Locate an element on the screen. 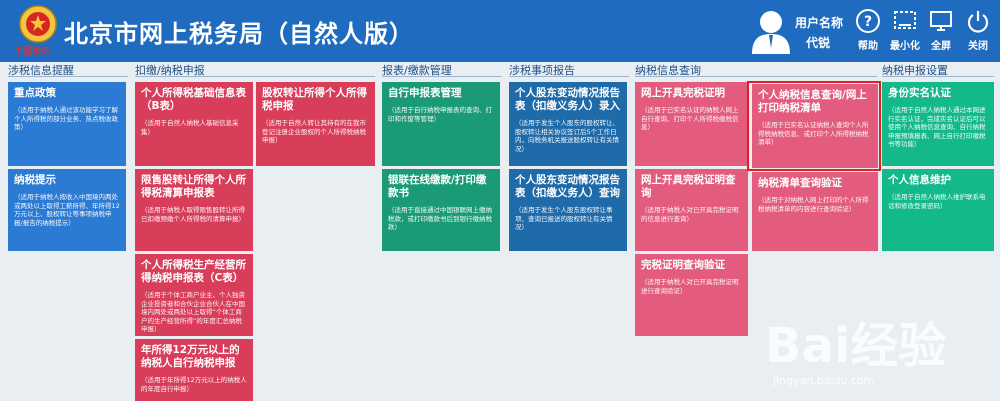 The height and width of the screenshot is (401, 1000). tile-title: 纳税提示 is located at coordinates (35, 180).